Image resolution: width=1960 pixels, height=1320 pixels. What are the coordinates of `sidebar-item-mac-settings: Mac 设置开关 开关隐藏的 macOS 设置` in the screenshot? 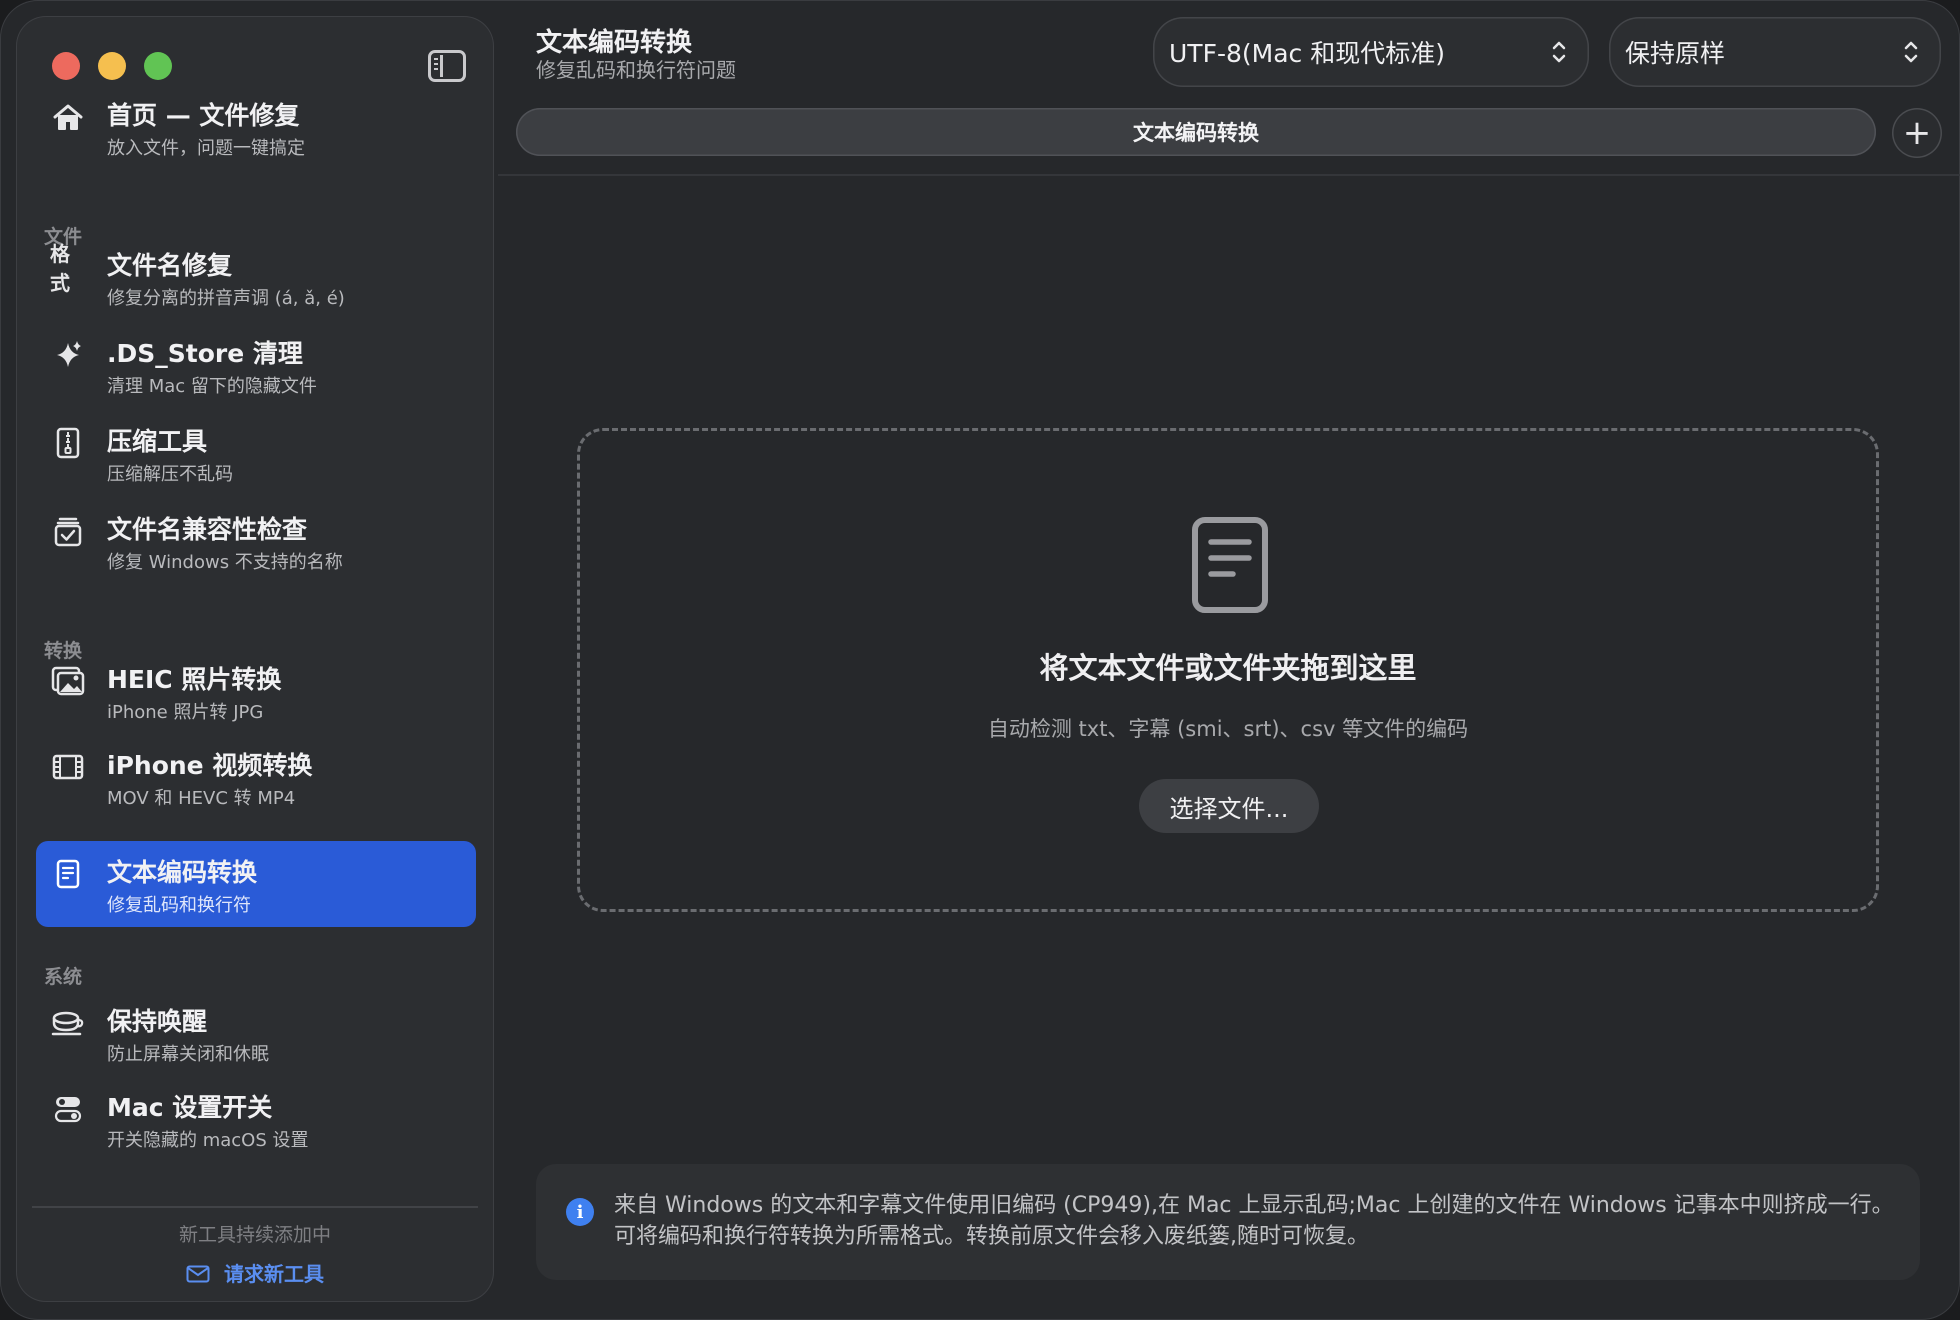 It's located at (256, 1119).